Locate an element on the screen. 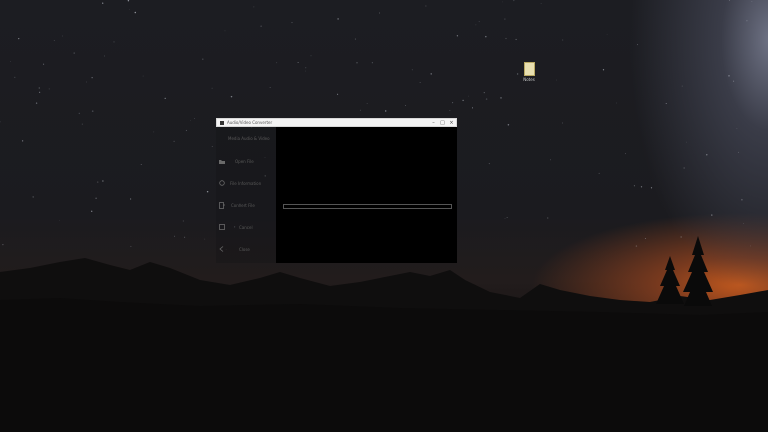 This screenshot has height=432, width=768. stop-icon is located at coordinates (222, 227).